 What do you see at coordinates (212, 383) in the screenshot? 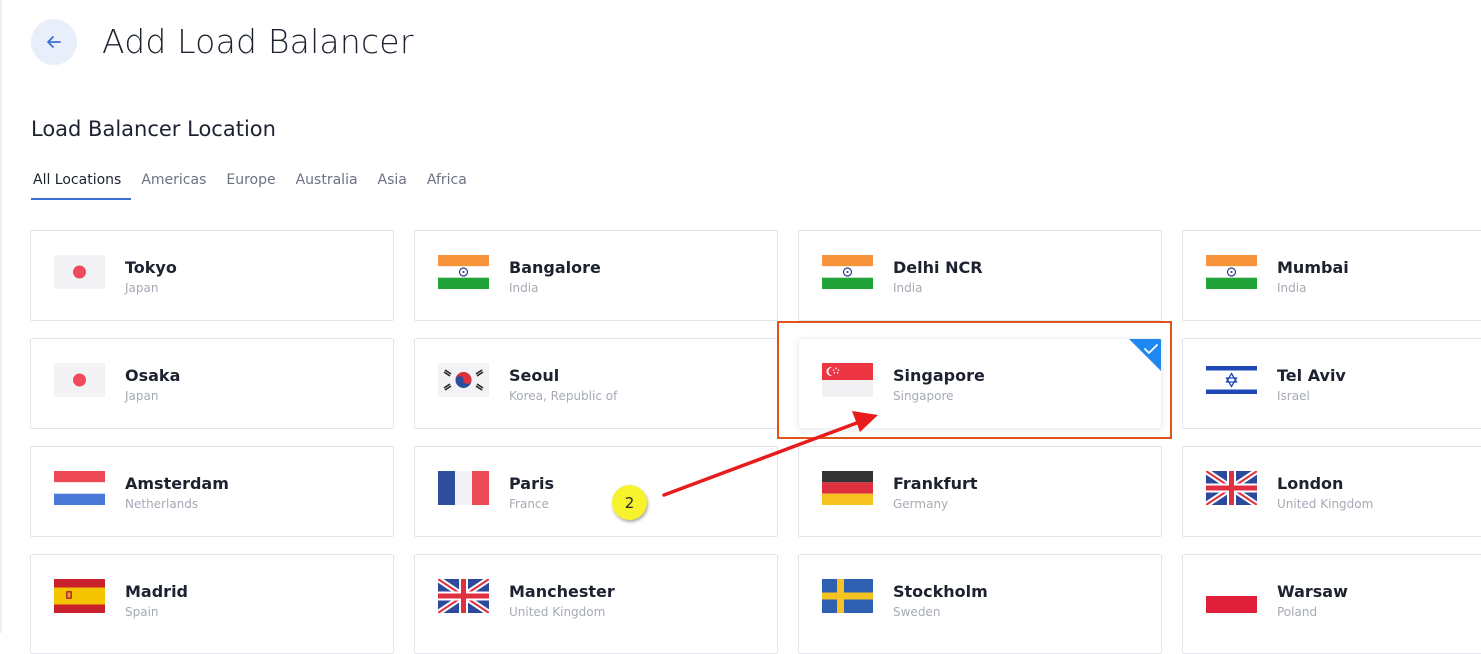
I see `location-card-osaka: Osaka Japan` at bounding box center [212, 383].